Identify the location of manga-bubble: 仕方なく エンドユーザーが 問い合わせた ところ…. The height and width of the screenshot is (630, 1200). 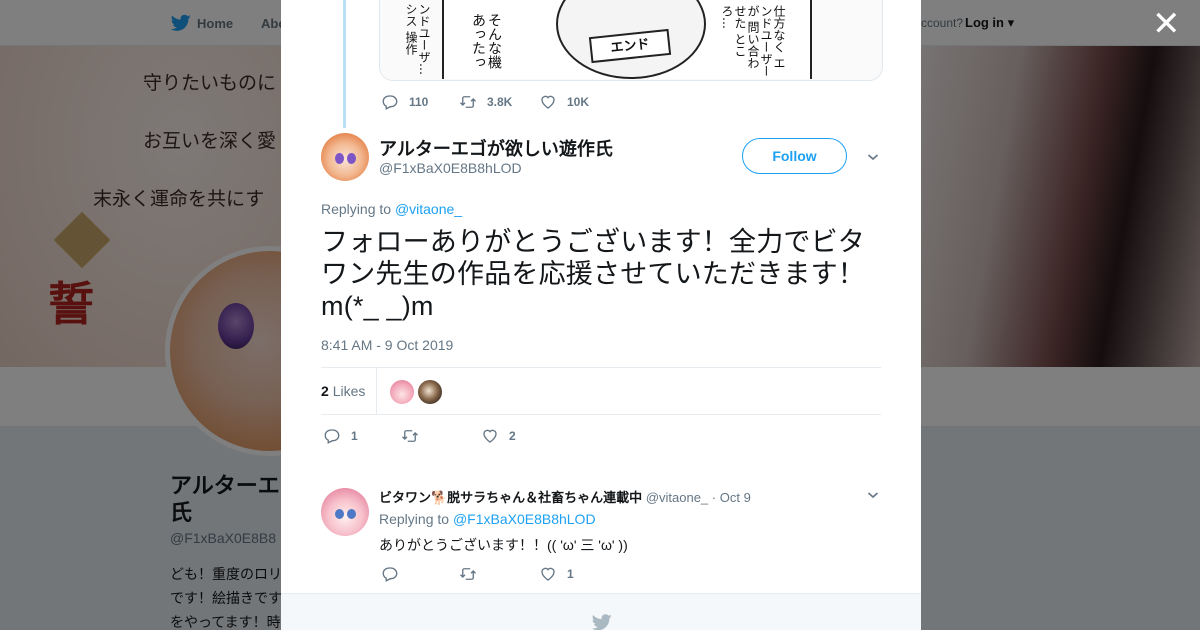
(753, 41).